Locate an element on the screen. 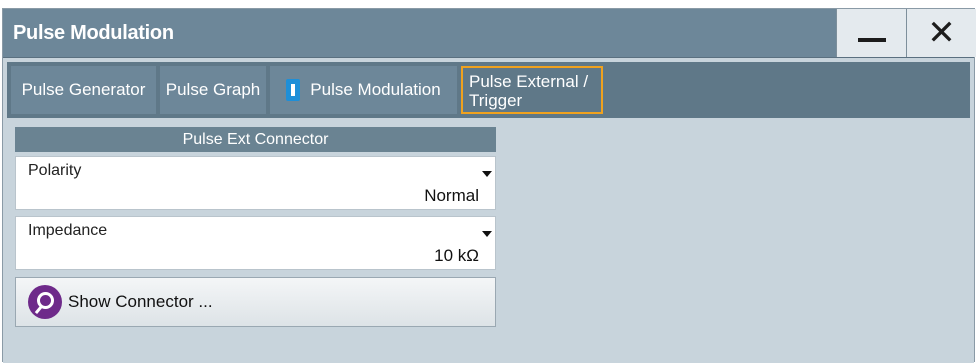 The image size is (977, 364). polarity-value: Normal is located at coordinates (451, 195).